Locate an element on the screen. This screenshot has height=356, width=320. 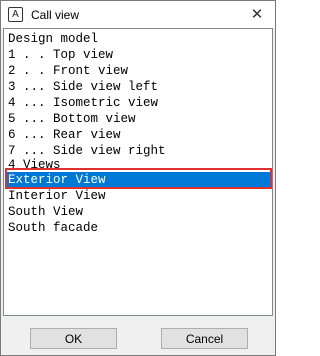
ok-button: OK is located at coordinates (73, 338).